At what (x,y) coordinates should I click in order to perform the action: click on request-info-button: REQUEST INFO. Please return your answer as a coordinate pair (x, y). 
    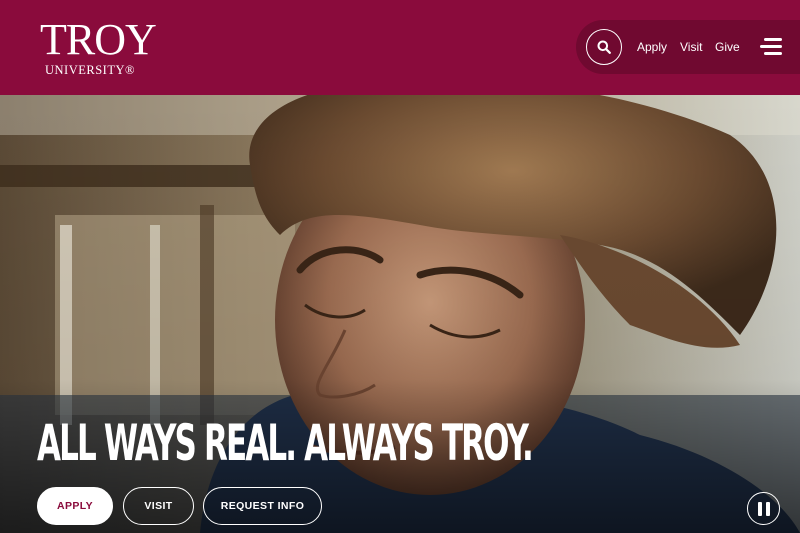
    Looking at the image, I should click on (262, 506).